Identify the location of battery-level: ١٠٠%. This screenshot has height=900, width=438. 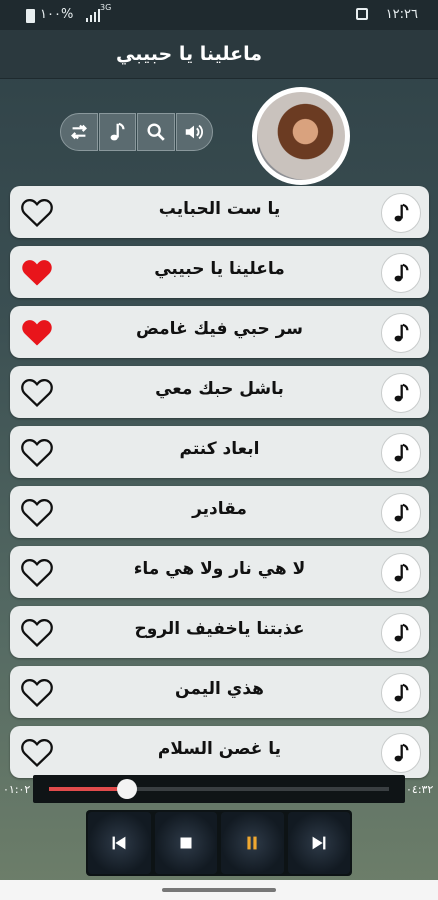
(57, 14).